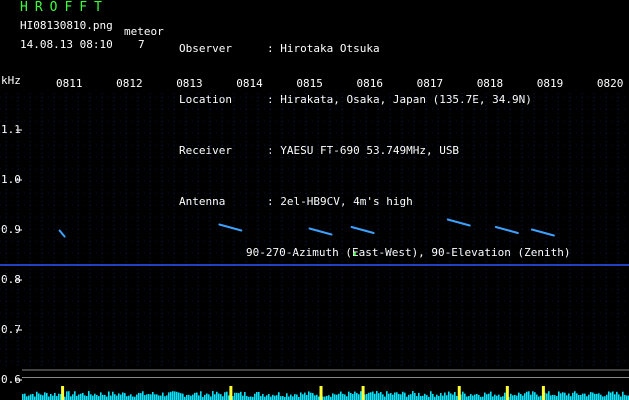 This screenshot has height=400, width=629. Describe the element at coordinates (550, 83) in the screenshot. I see `time-tick-label: 0819` at that location.